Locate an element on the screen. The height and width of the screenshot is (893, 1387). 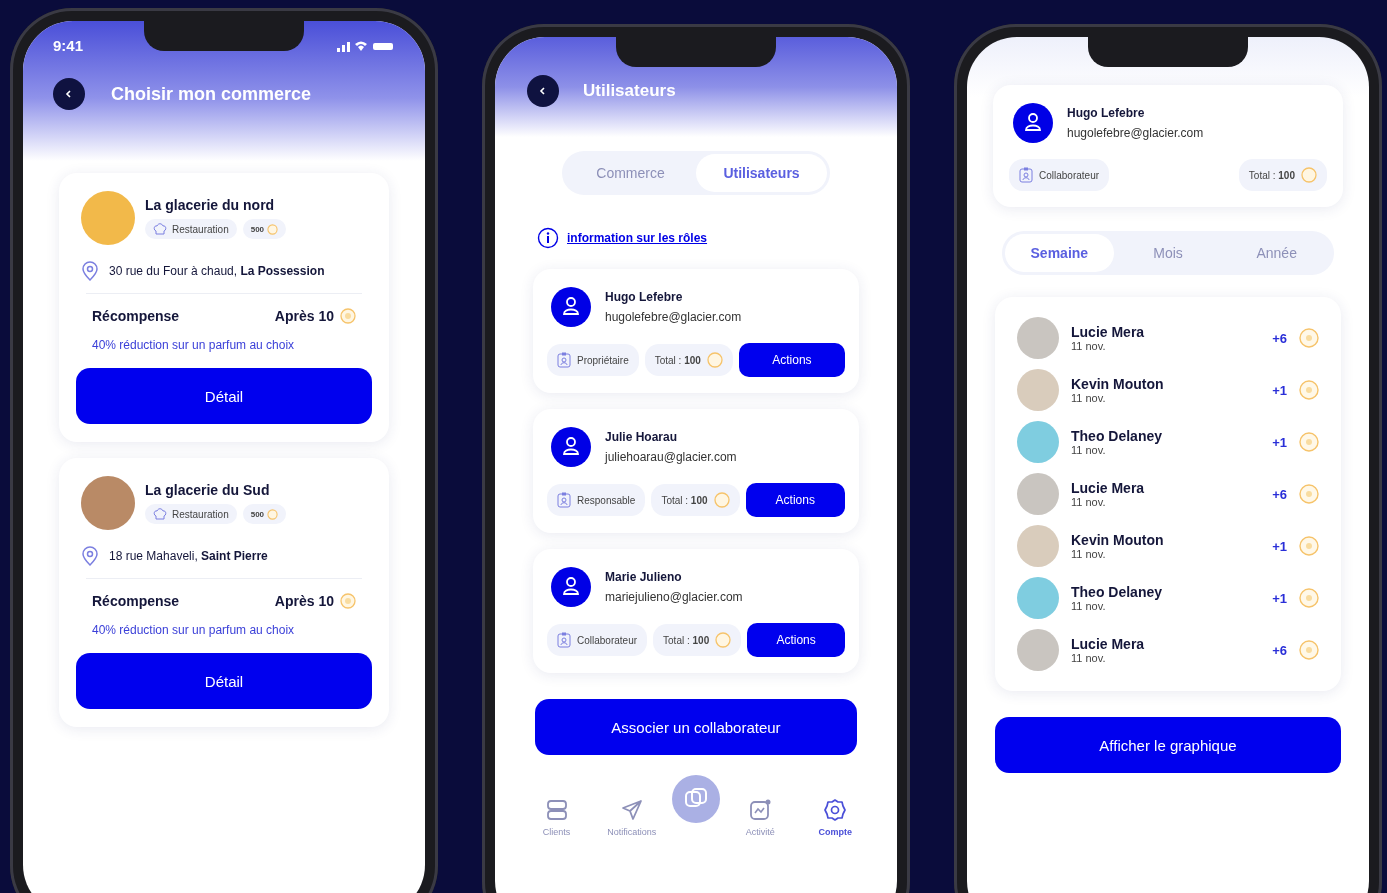
period-tab: Semaine is located at coordinates (1059, 253).